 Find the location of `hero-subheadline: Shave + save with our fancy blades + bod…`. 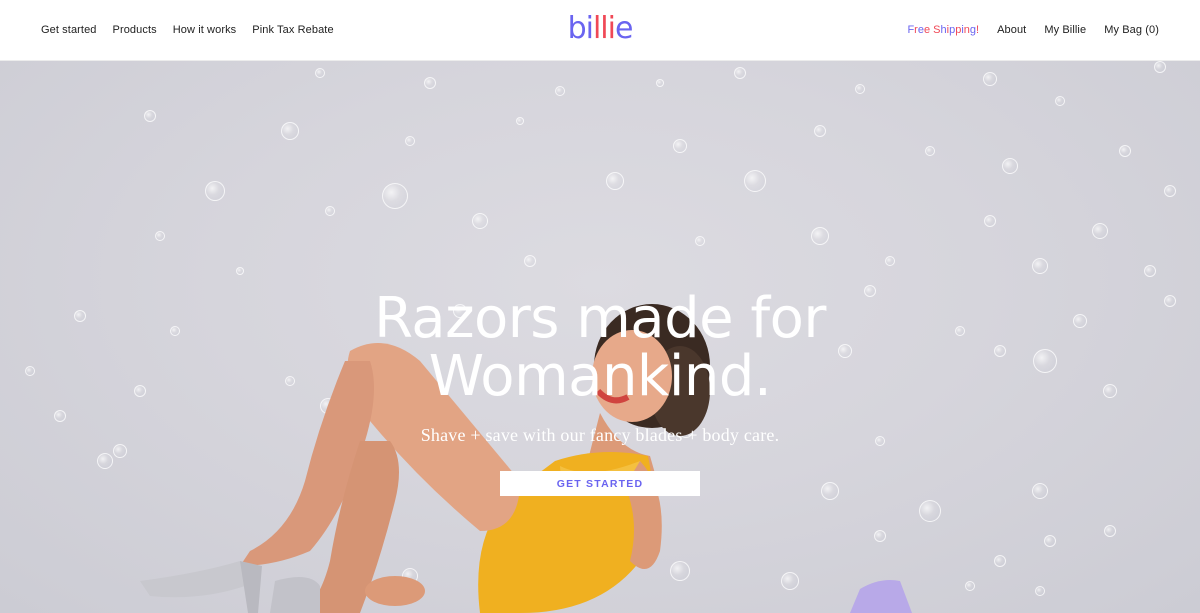

hero-subheadline: Shave + save with our fancy blades + bod… is located at coordinates (600, 435).